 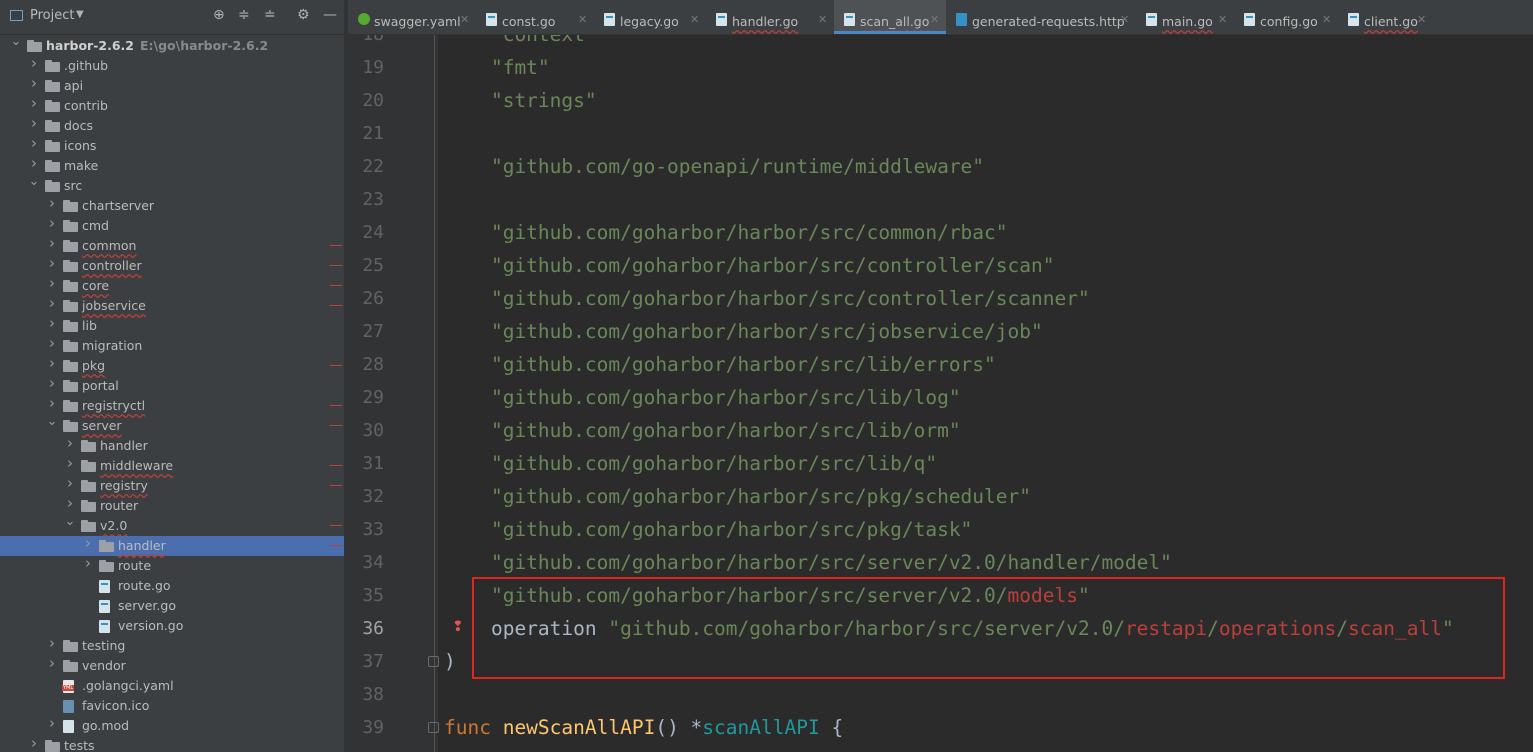 I want to click on tree-item: › chartserver, so click(x=172, y=206).